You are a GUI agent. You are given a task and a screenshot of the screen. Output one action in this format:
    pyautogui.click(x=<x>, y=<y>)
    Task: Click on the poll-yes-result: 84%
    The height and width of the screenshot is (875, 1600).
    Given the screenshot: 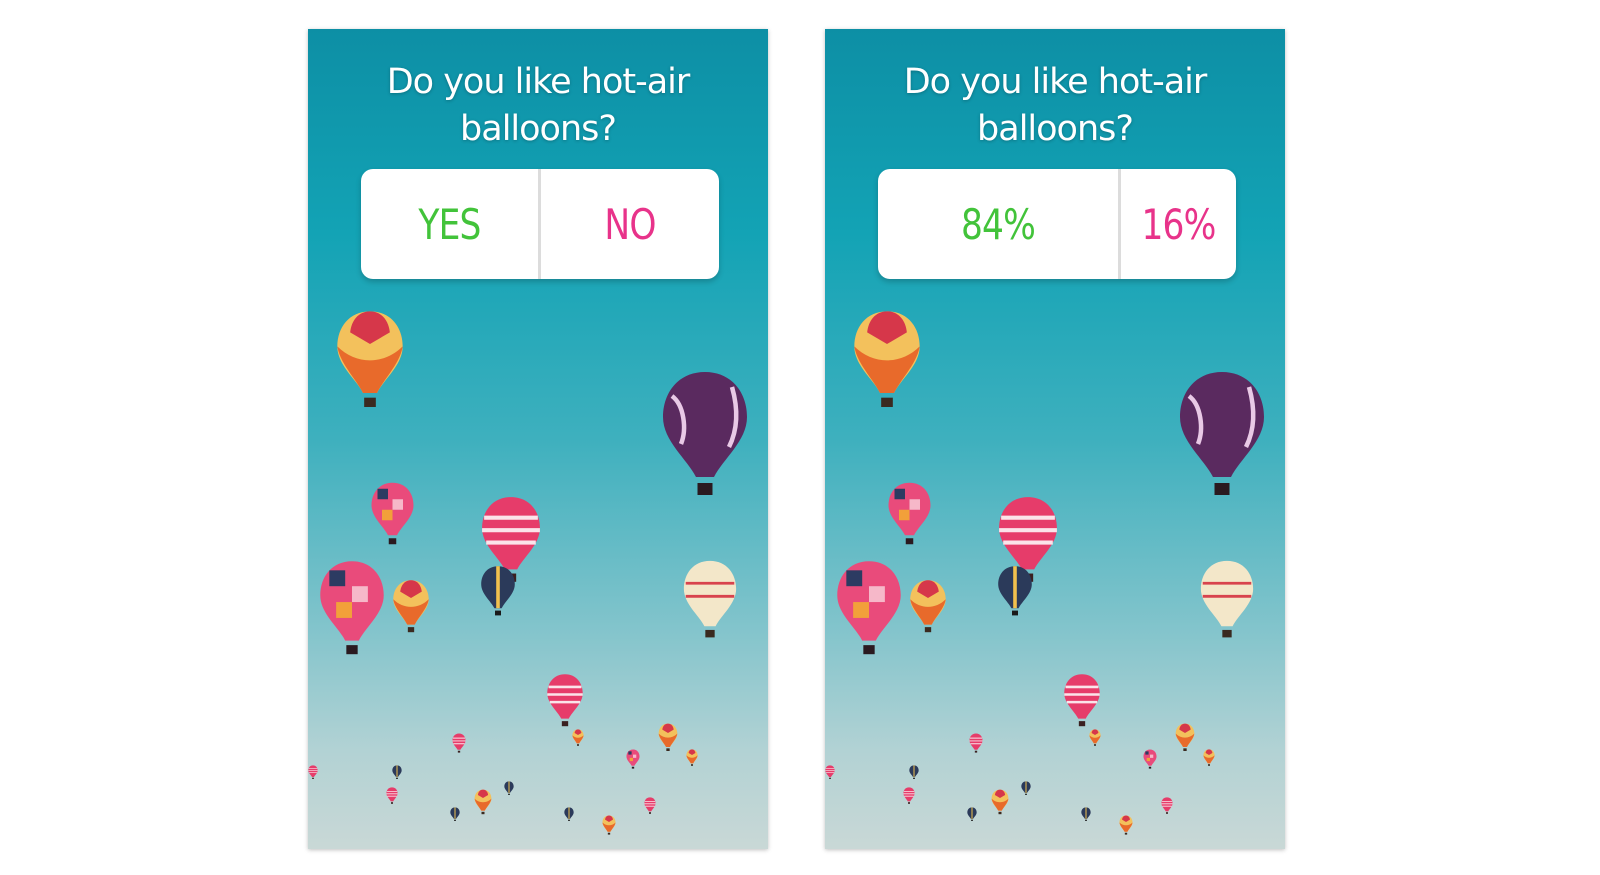 What is the action you would take?
    pyautogui.click(x=998, y=224)
    